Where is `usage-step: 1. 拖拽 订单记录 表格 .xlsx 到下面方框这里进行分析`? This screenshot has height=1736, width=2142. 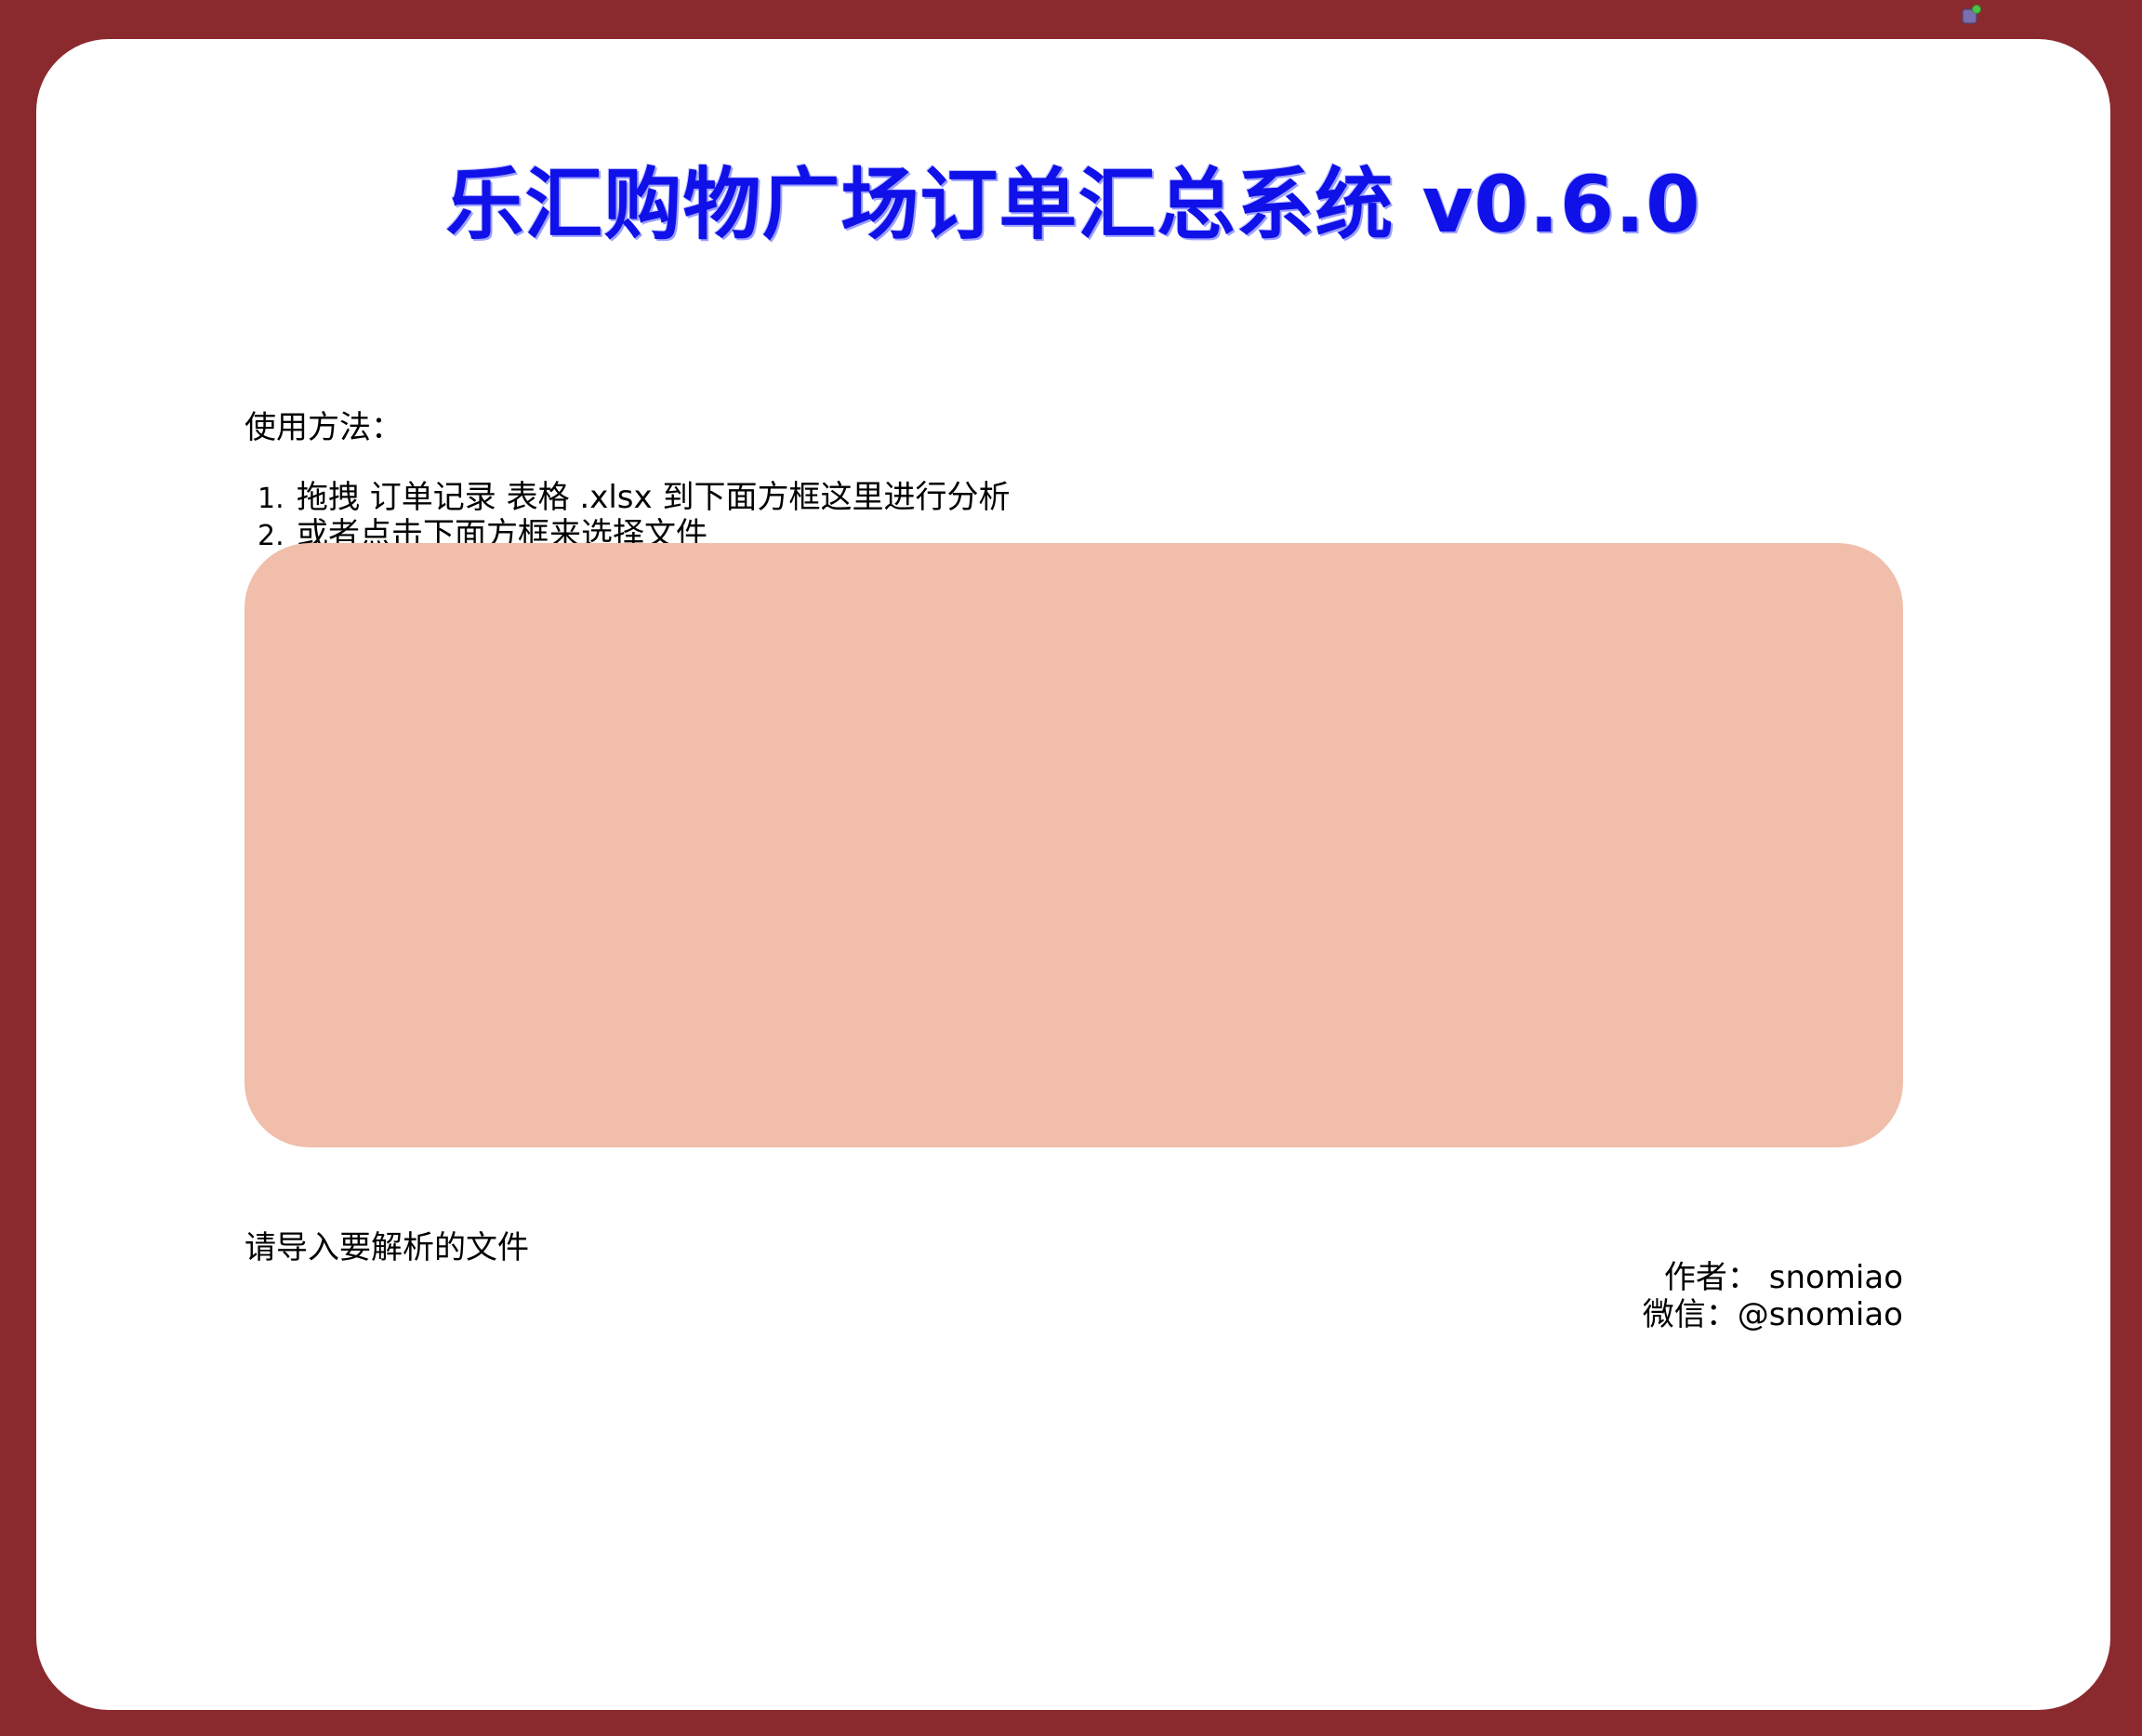 usage-step: 1. 拖拽 订单记录 表格 .xlsx 到下面方框这里进行分析 is located at coordinates (627, 494).